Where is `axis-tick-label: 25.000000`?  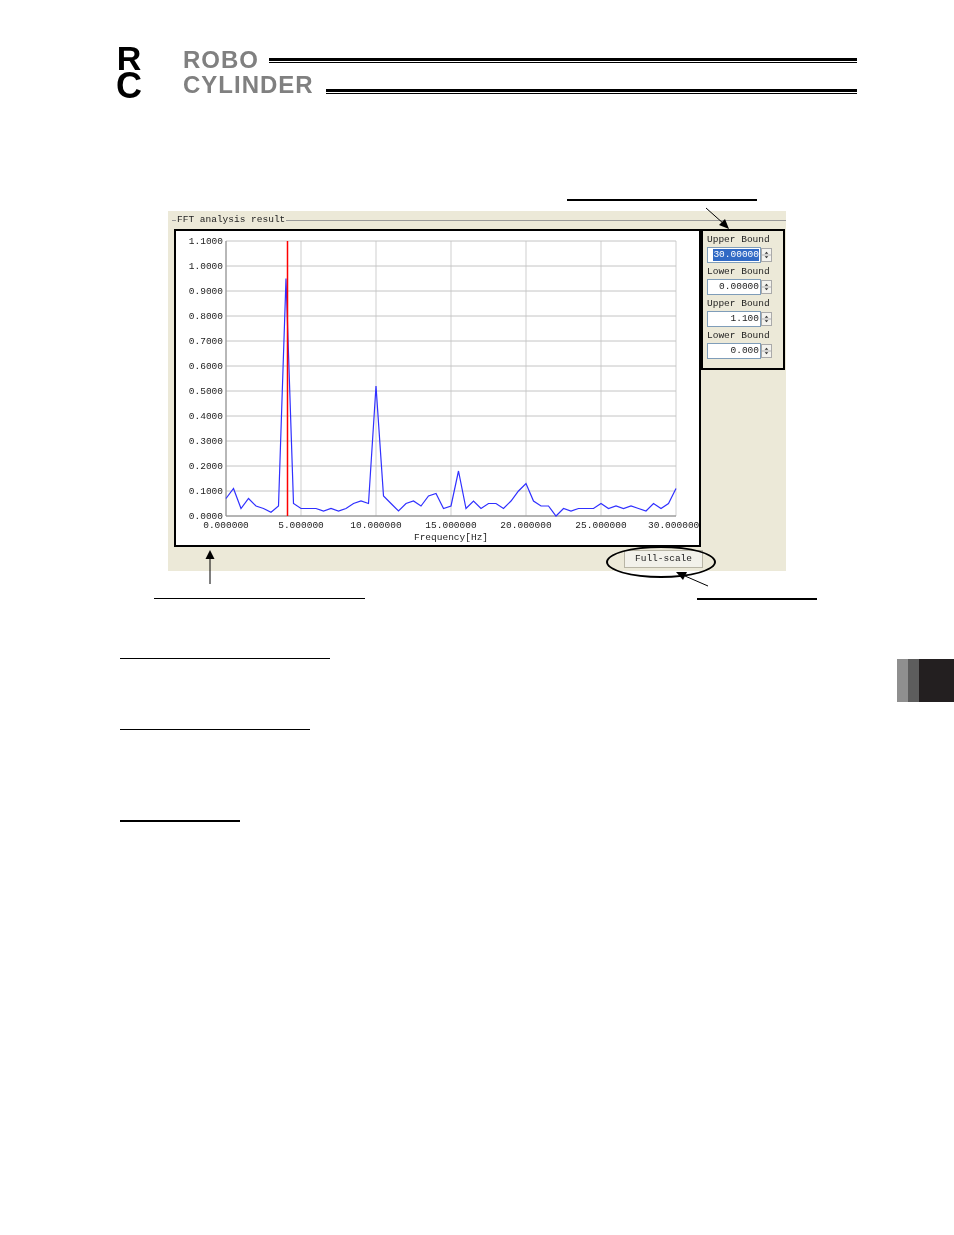
axis-tick-label: 25.000000 is located at coordinates (601, 525).